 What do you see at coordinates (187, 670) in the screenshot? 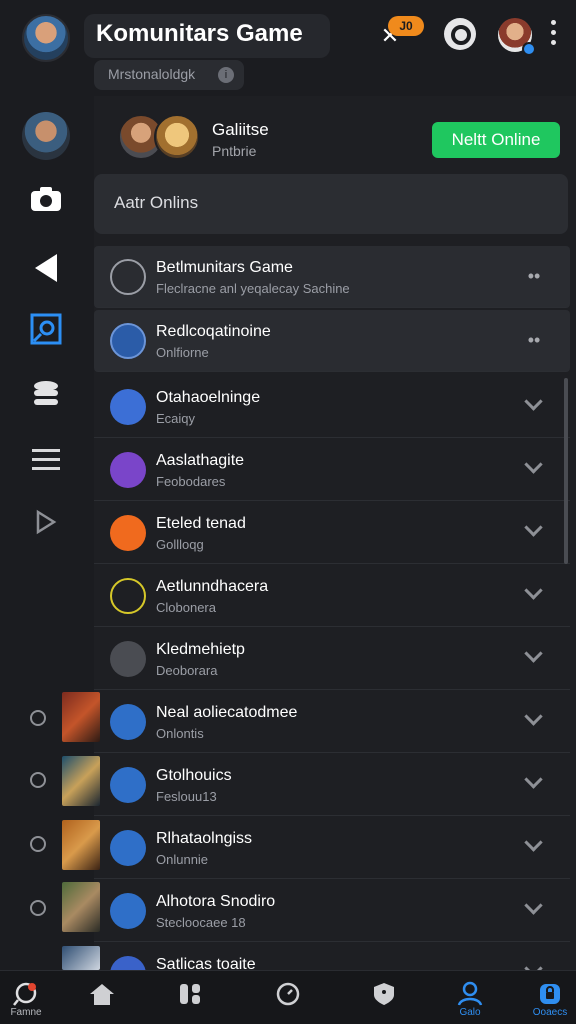
I see `list-item-sub: Deoborara` at bounding box center [187, 670].